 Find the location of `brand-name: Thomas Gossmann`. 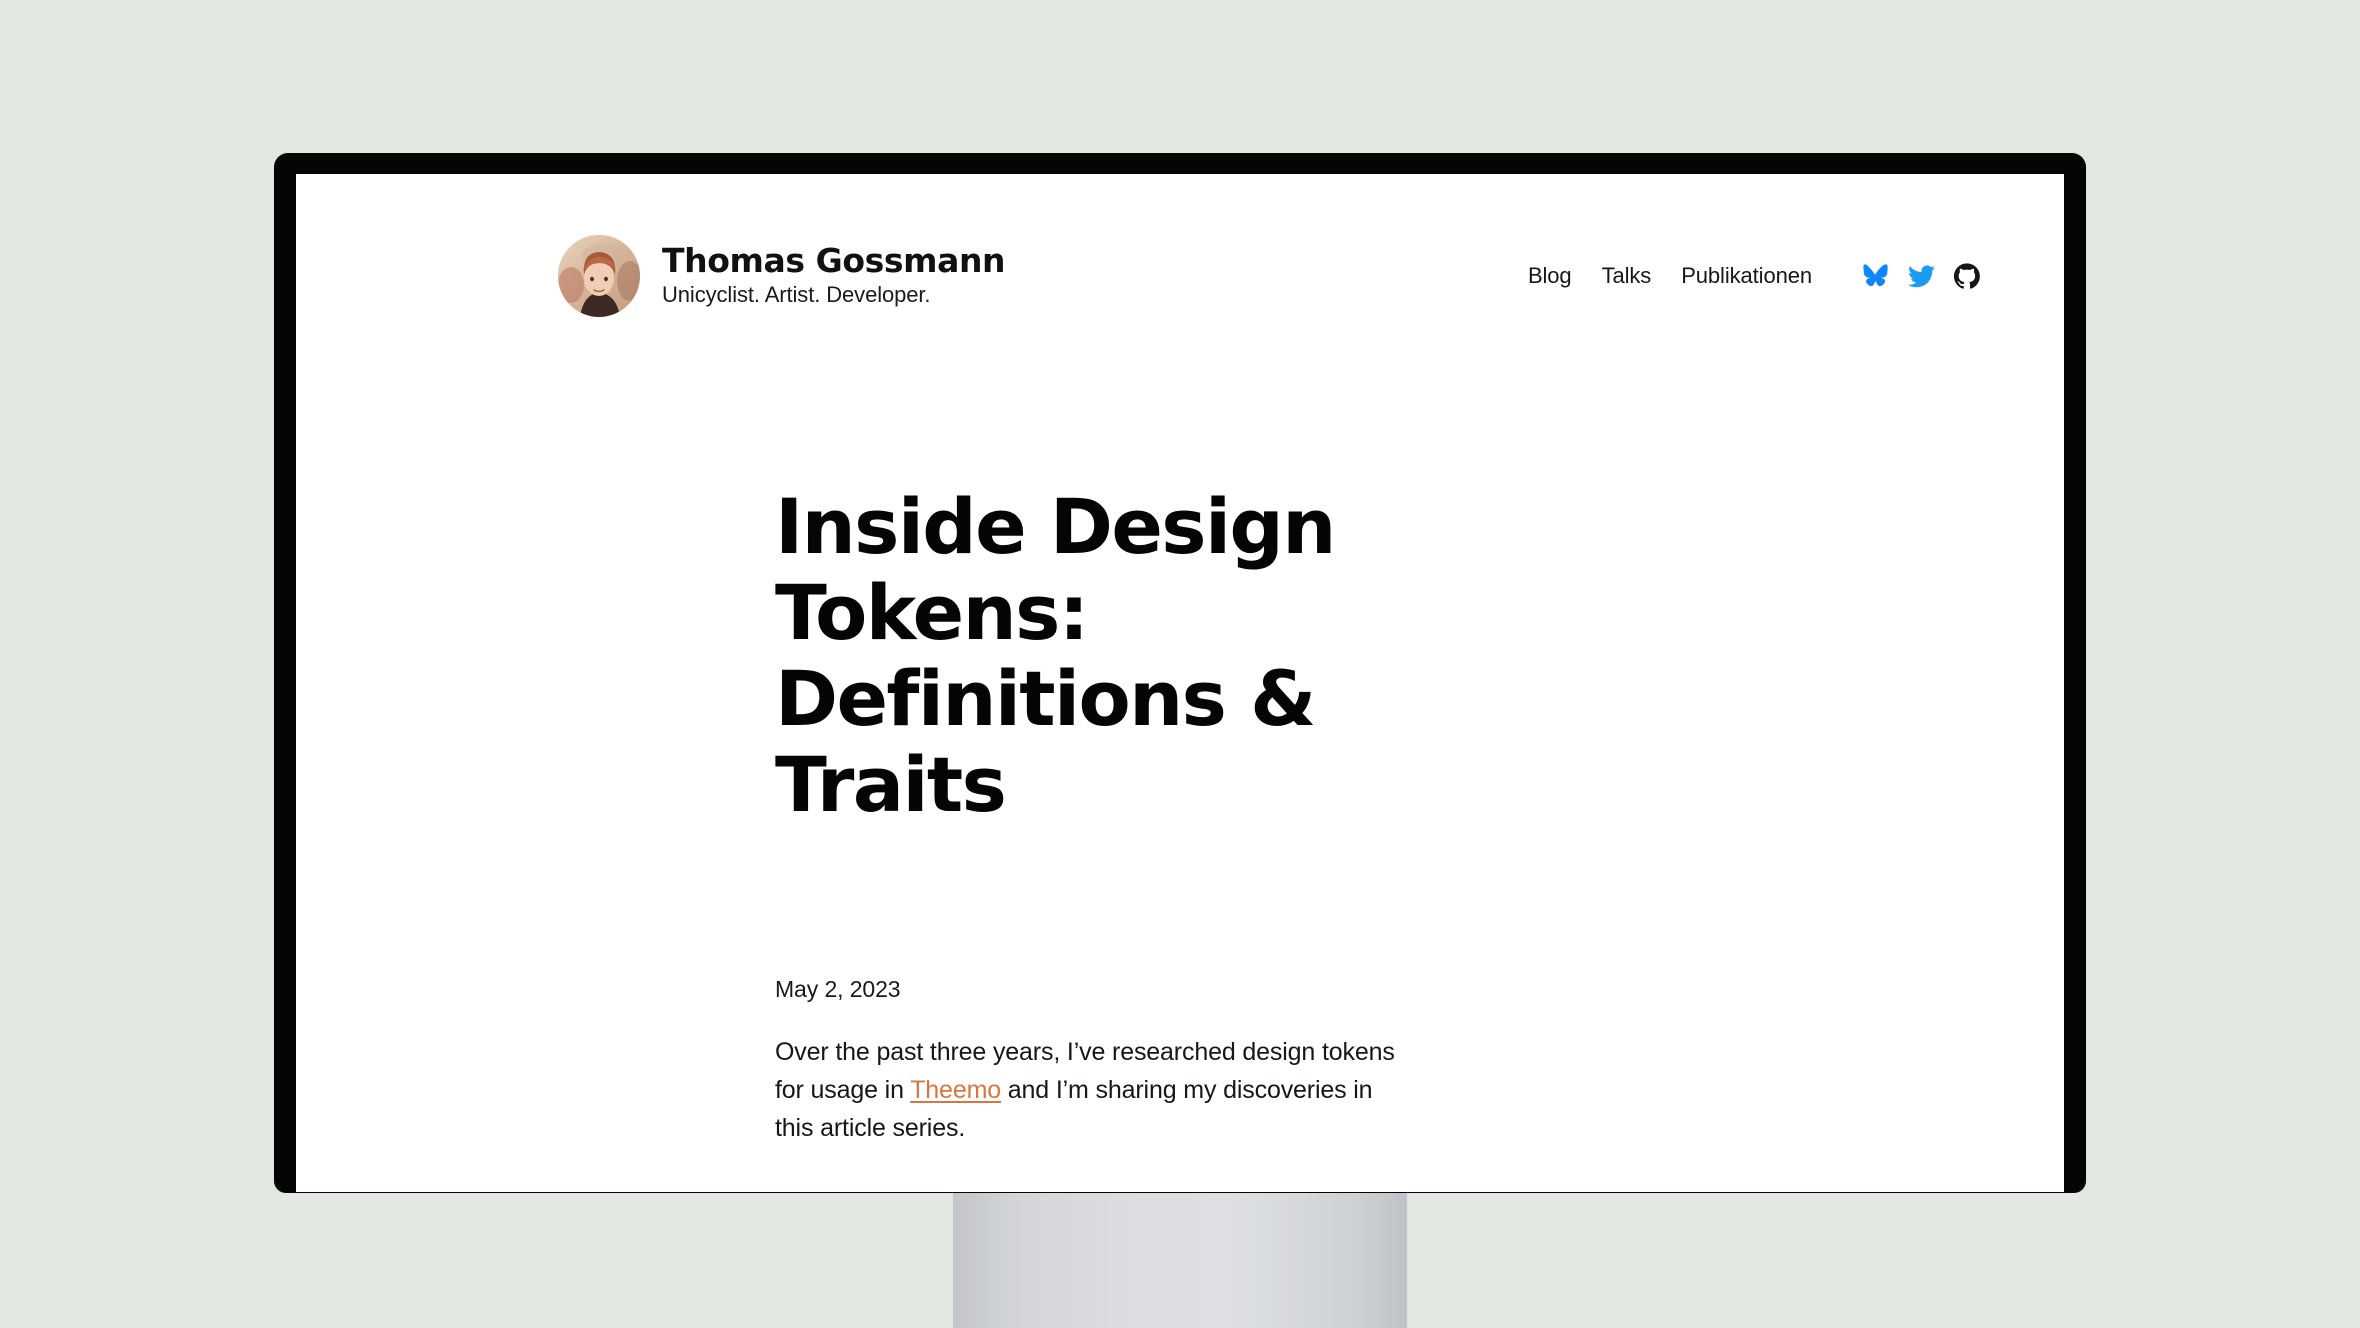

brand-name: Thomas Gossmann is located at coordinates (834, 261).